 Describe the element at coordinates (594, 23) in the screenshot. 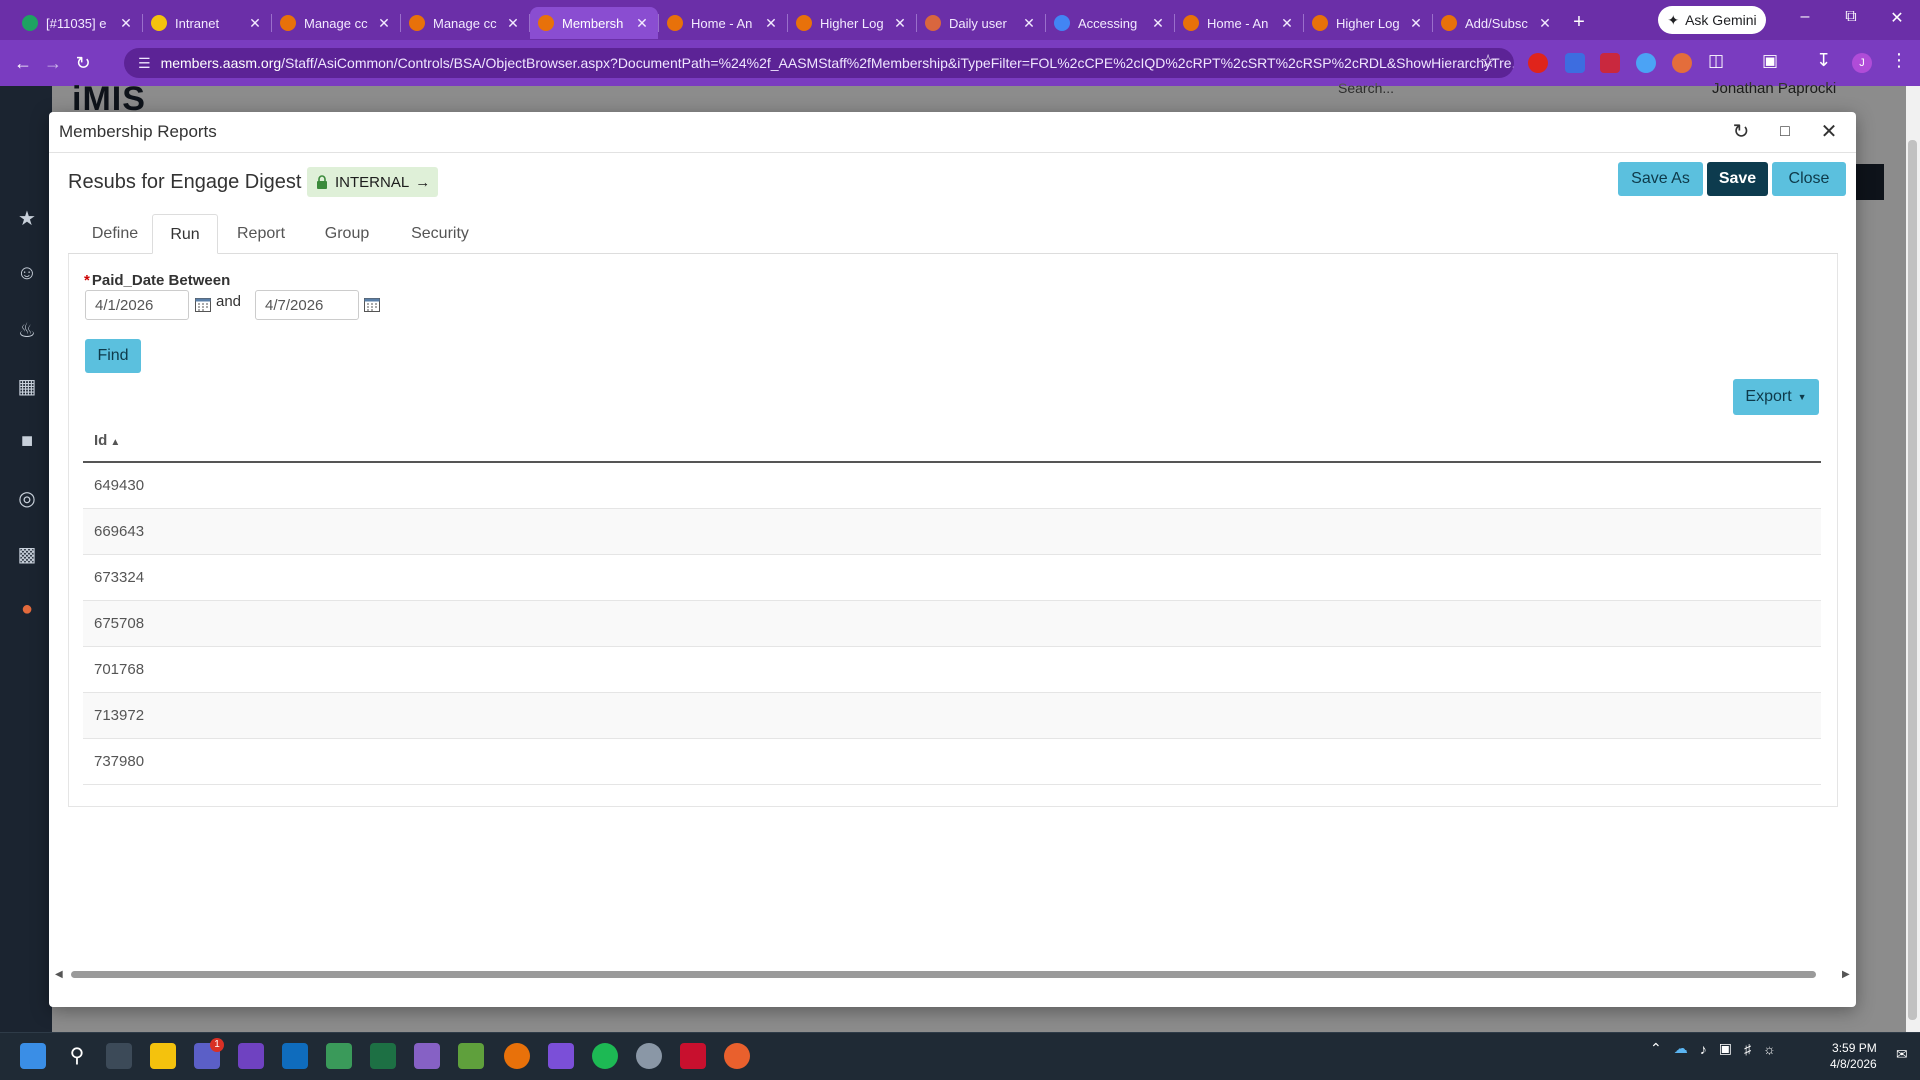

I see `browser-tab: Membersh ✕` at that location.